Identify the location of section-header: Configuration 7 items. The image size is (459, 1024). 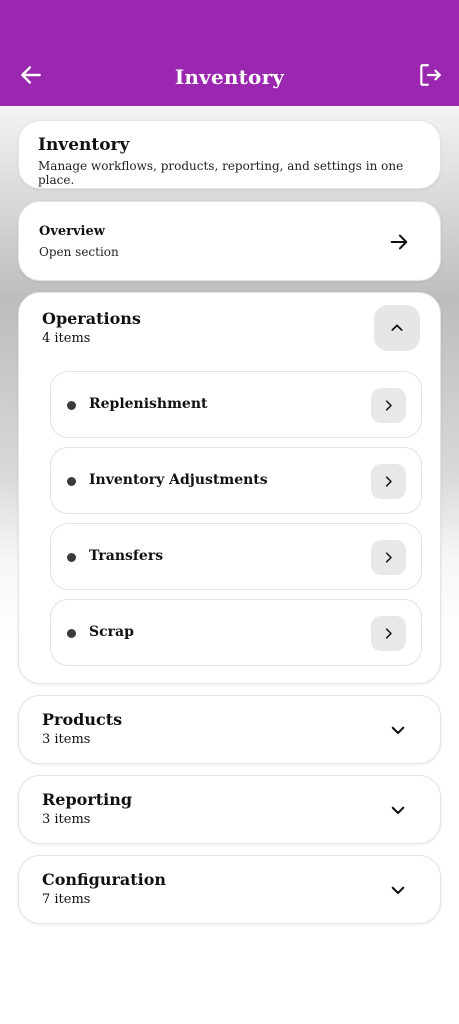
(104, 888).